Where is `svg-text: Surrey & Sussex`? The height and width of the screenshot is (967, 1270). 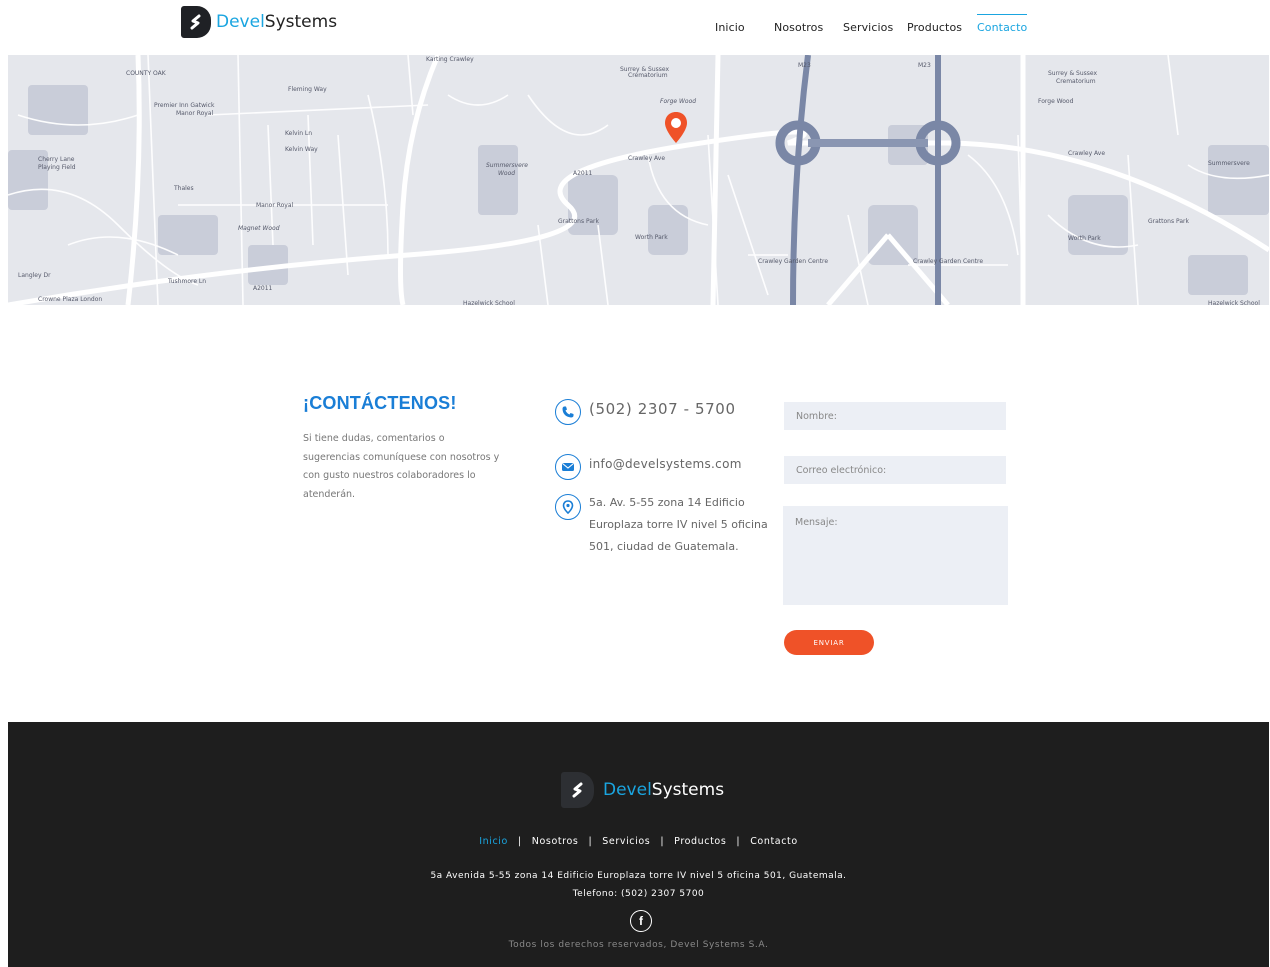
svg-text: Surrey & Sussex is located at coordinates (1072, 73).